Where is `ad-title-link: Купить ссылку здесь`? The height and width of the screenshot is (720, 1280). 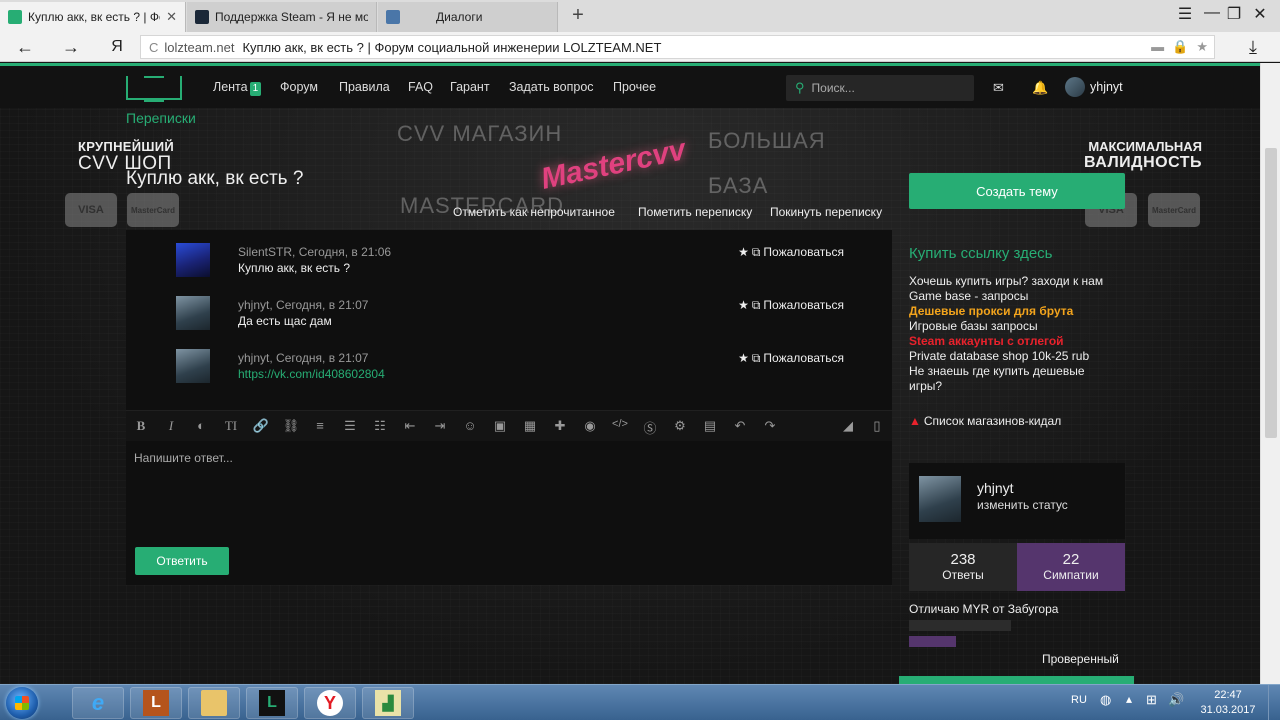
ad-title-link: Купить ссылку здесь is located at coordinates (980, 253).